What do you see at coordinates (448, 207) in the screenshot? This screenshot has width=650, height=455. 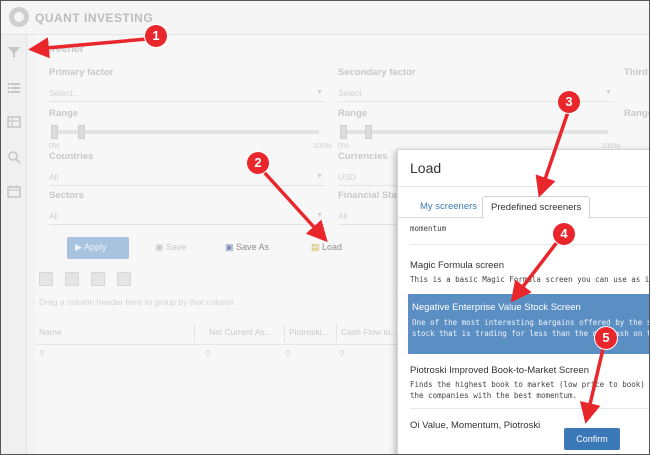 I see `tab-my-screeners: My screeners` at bounding box center [448, 207].